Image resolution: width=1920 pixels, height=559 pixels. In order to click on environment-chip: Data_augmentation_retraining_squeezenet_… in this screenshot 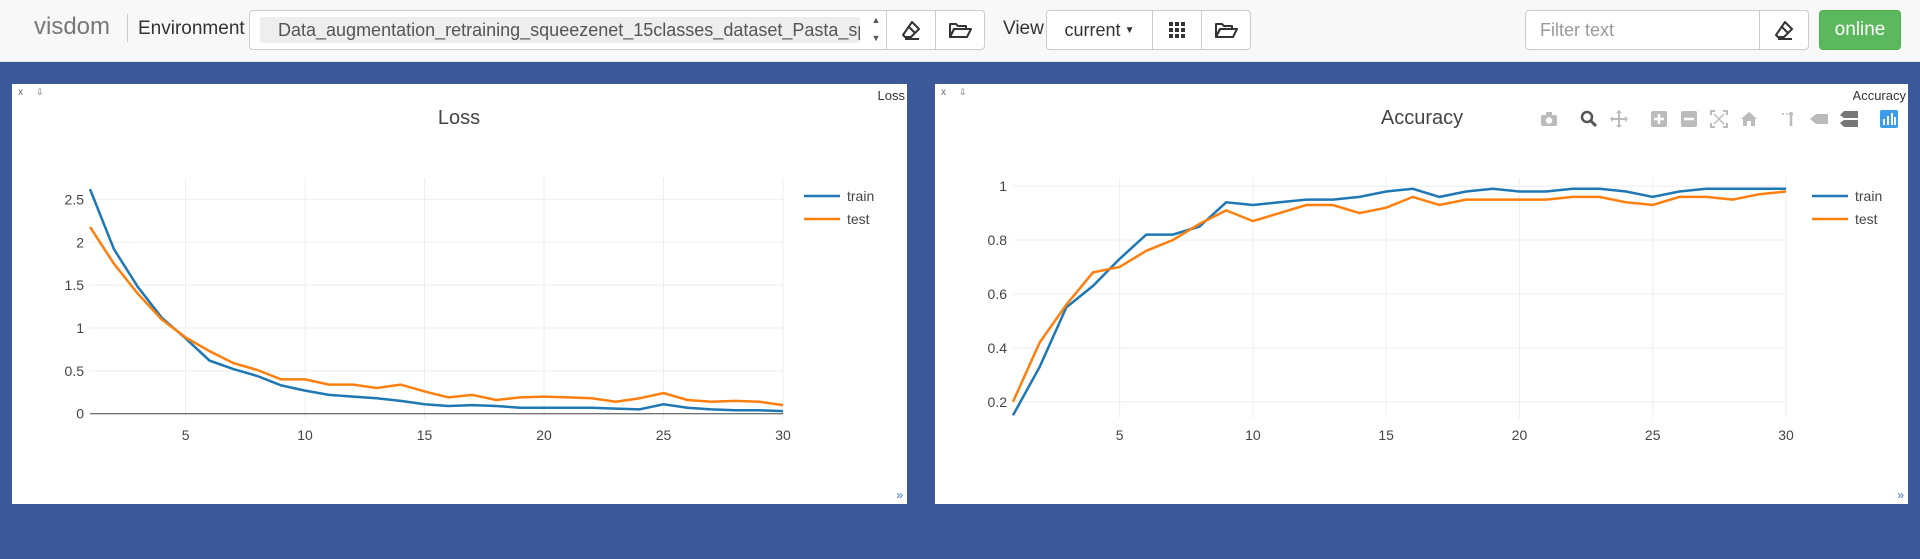, I will do `click(560, 30)`.